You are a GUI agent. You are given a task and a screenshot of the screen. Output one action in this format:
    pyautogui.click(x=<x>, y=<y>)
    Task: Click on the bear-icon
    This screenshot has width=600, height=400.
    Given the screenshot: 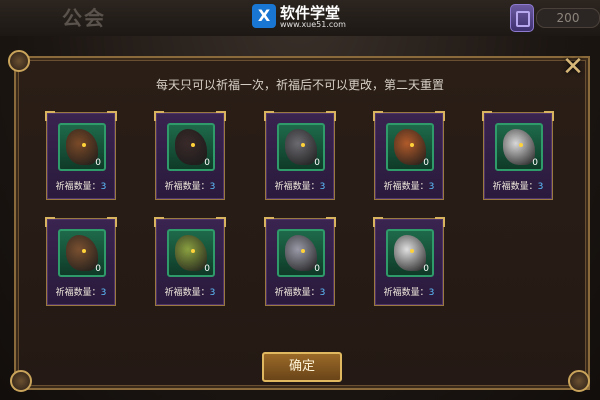 What is the action you would take?
    pyautogui.click(x=82, y=253)
    